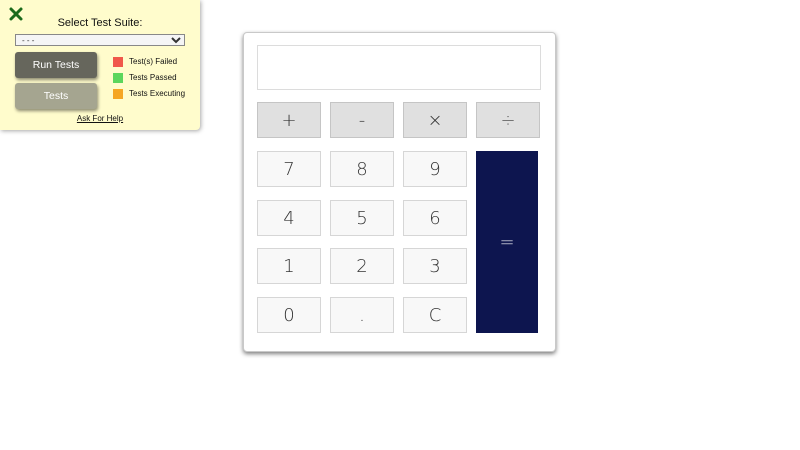  I want to click on run-tests-button: Run Tests, so click(56, 65).